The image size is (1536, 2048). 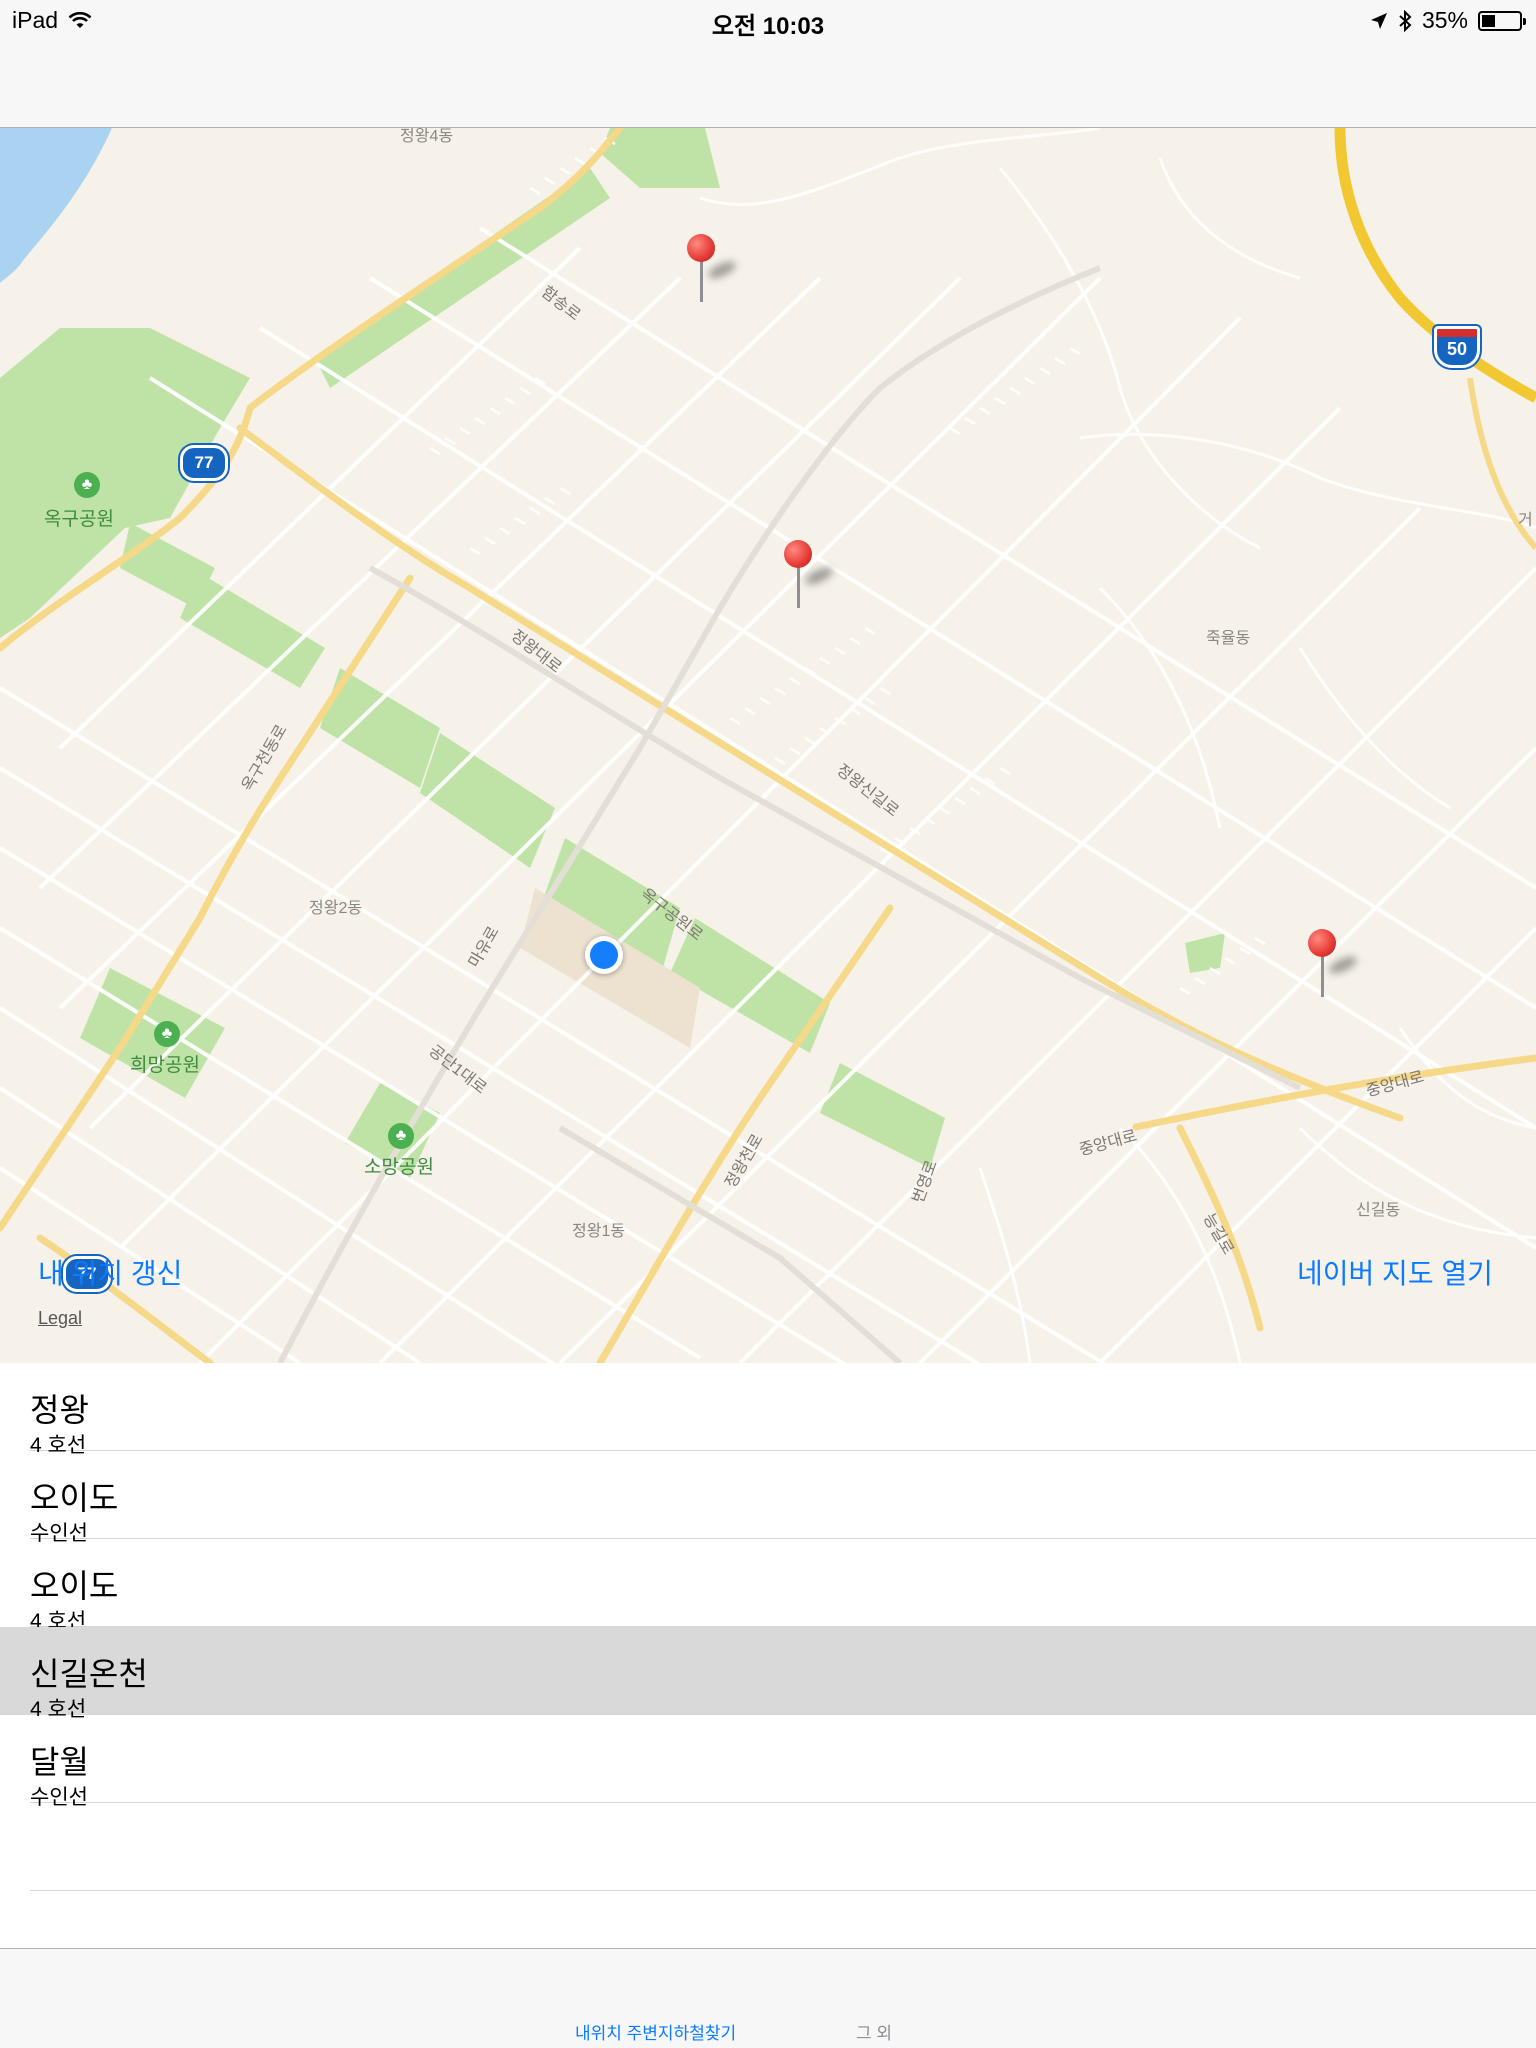 What do you see at coordinates (783, 1410) in the screenshot?
I see `station-row: 정왕 4 호선` at bounding box center [783, 1410].